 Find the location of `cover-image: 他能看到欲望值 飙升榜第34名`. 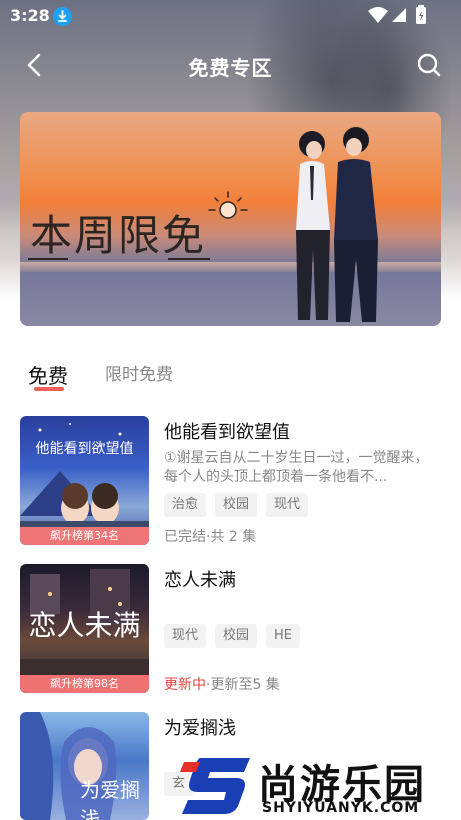

cover-image: 他能看到欲望值 飙升榜第34名 is located at coordinates (84, 480).